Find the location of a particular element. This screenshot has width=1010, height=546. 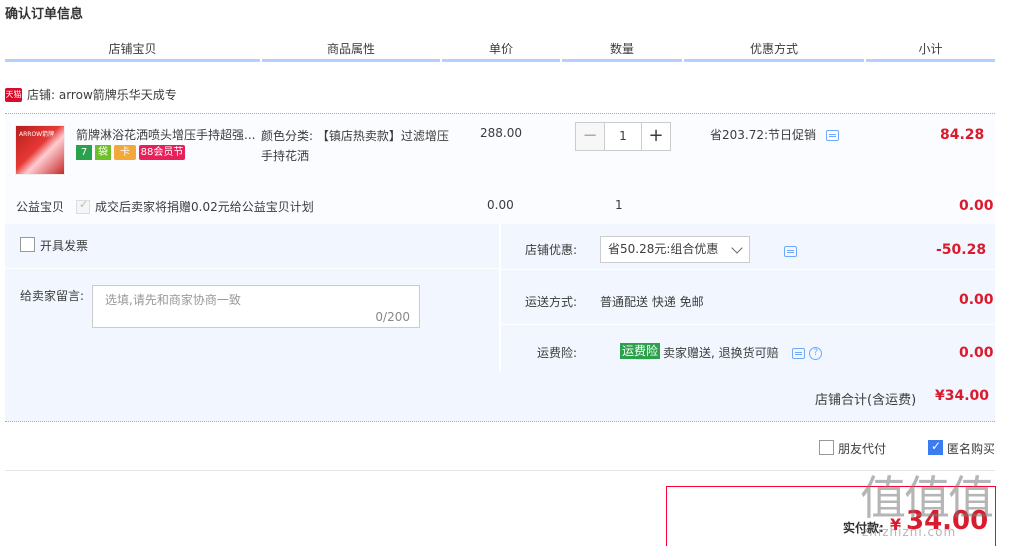

product-service-icons: 7 袋 卡 88会员节 is located at coordinates (130, 152).